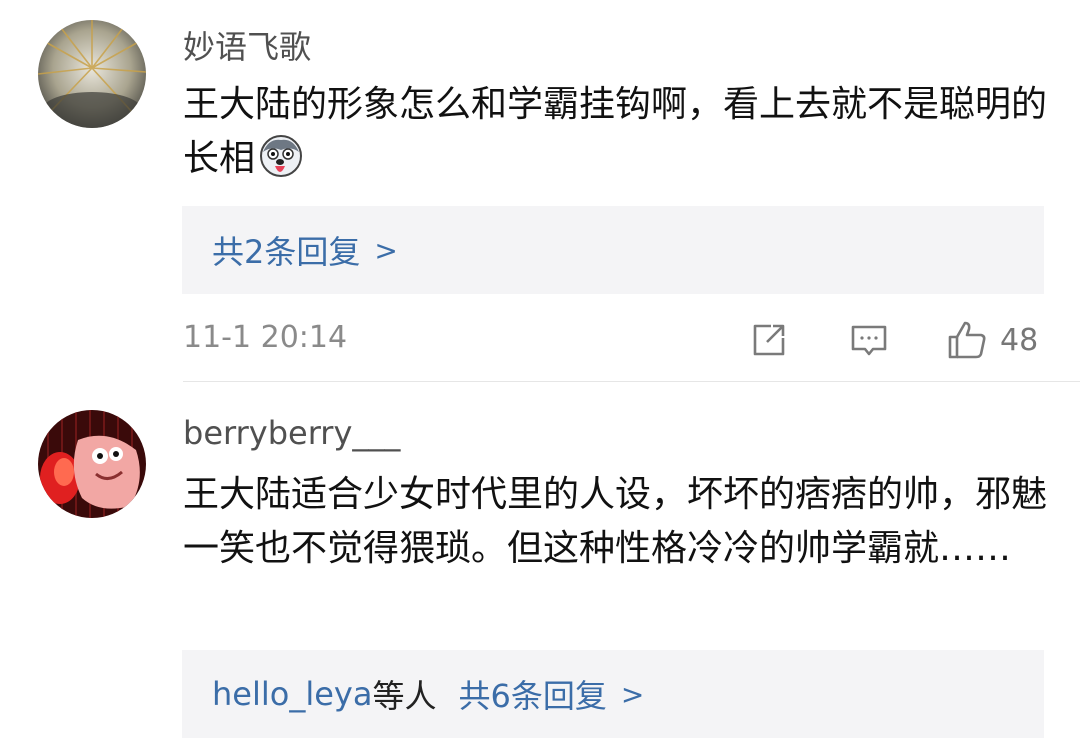 Image resolution: width=1080 pixels, height=756 pixels. Describe the element at coordinates (265, 337) in the screenshot. I see `timestamp: 11-1 20:14` at that location.